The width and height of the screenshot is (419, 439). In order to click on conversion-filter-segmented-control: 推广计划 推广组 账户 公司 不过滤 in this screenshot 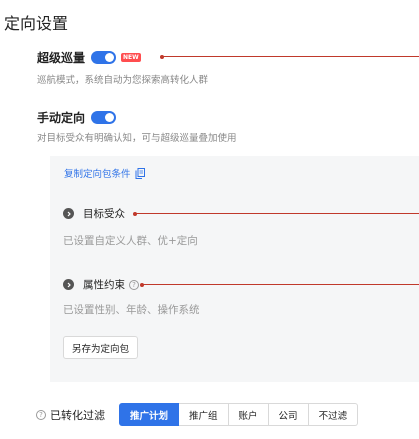, I will do `click(239, 414)`.